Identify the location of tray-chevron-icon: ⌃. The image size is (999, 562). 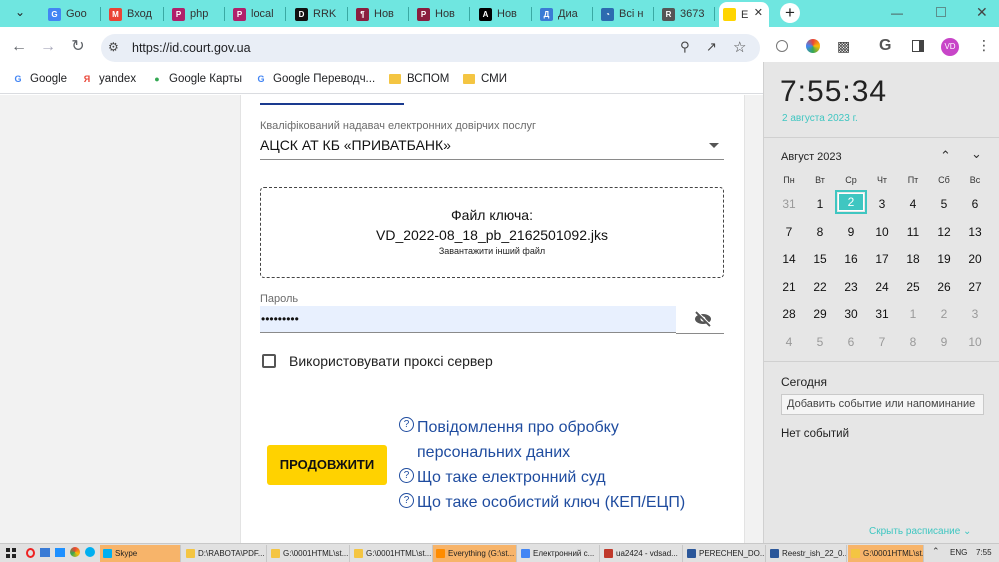
(936, 551).